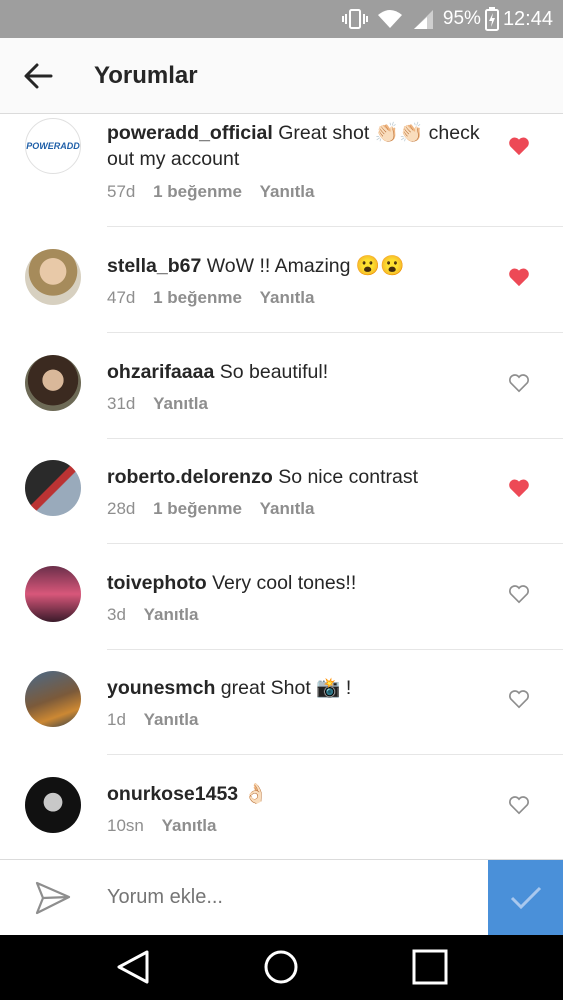 This screenshot has height=1000, width=563. Describe the element at coordinates (297, 794) in the screenshot. I see `comment-body: onurkose1453 👌🏻` at that location.